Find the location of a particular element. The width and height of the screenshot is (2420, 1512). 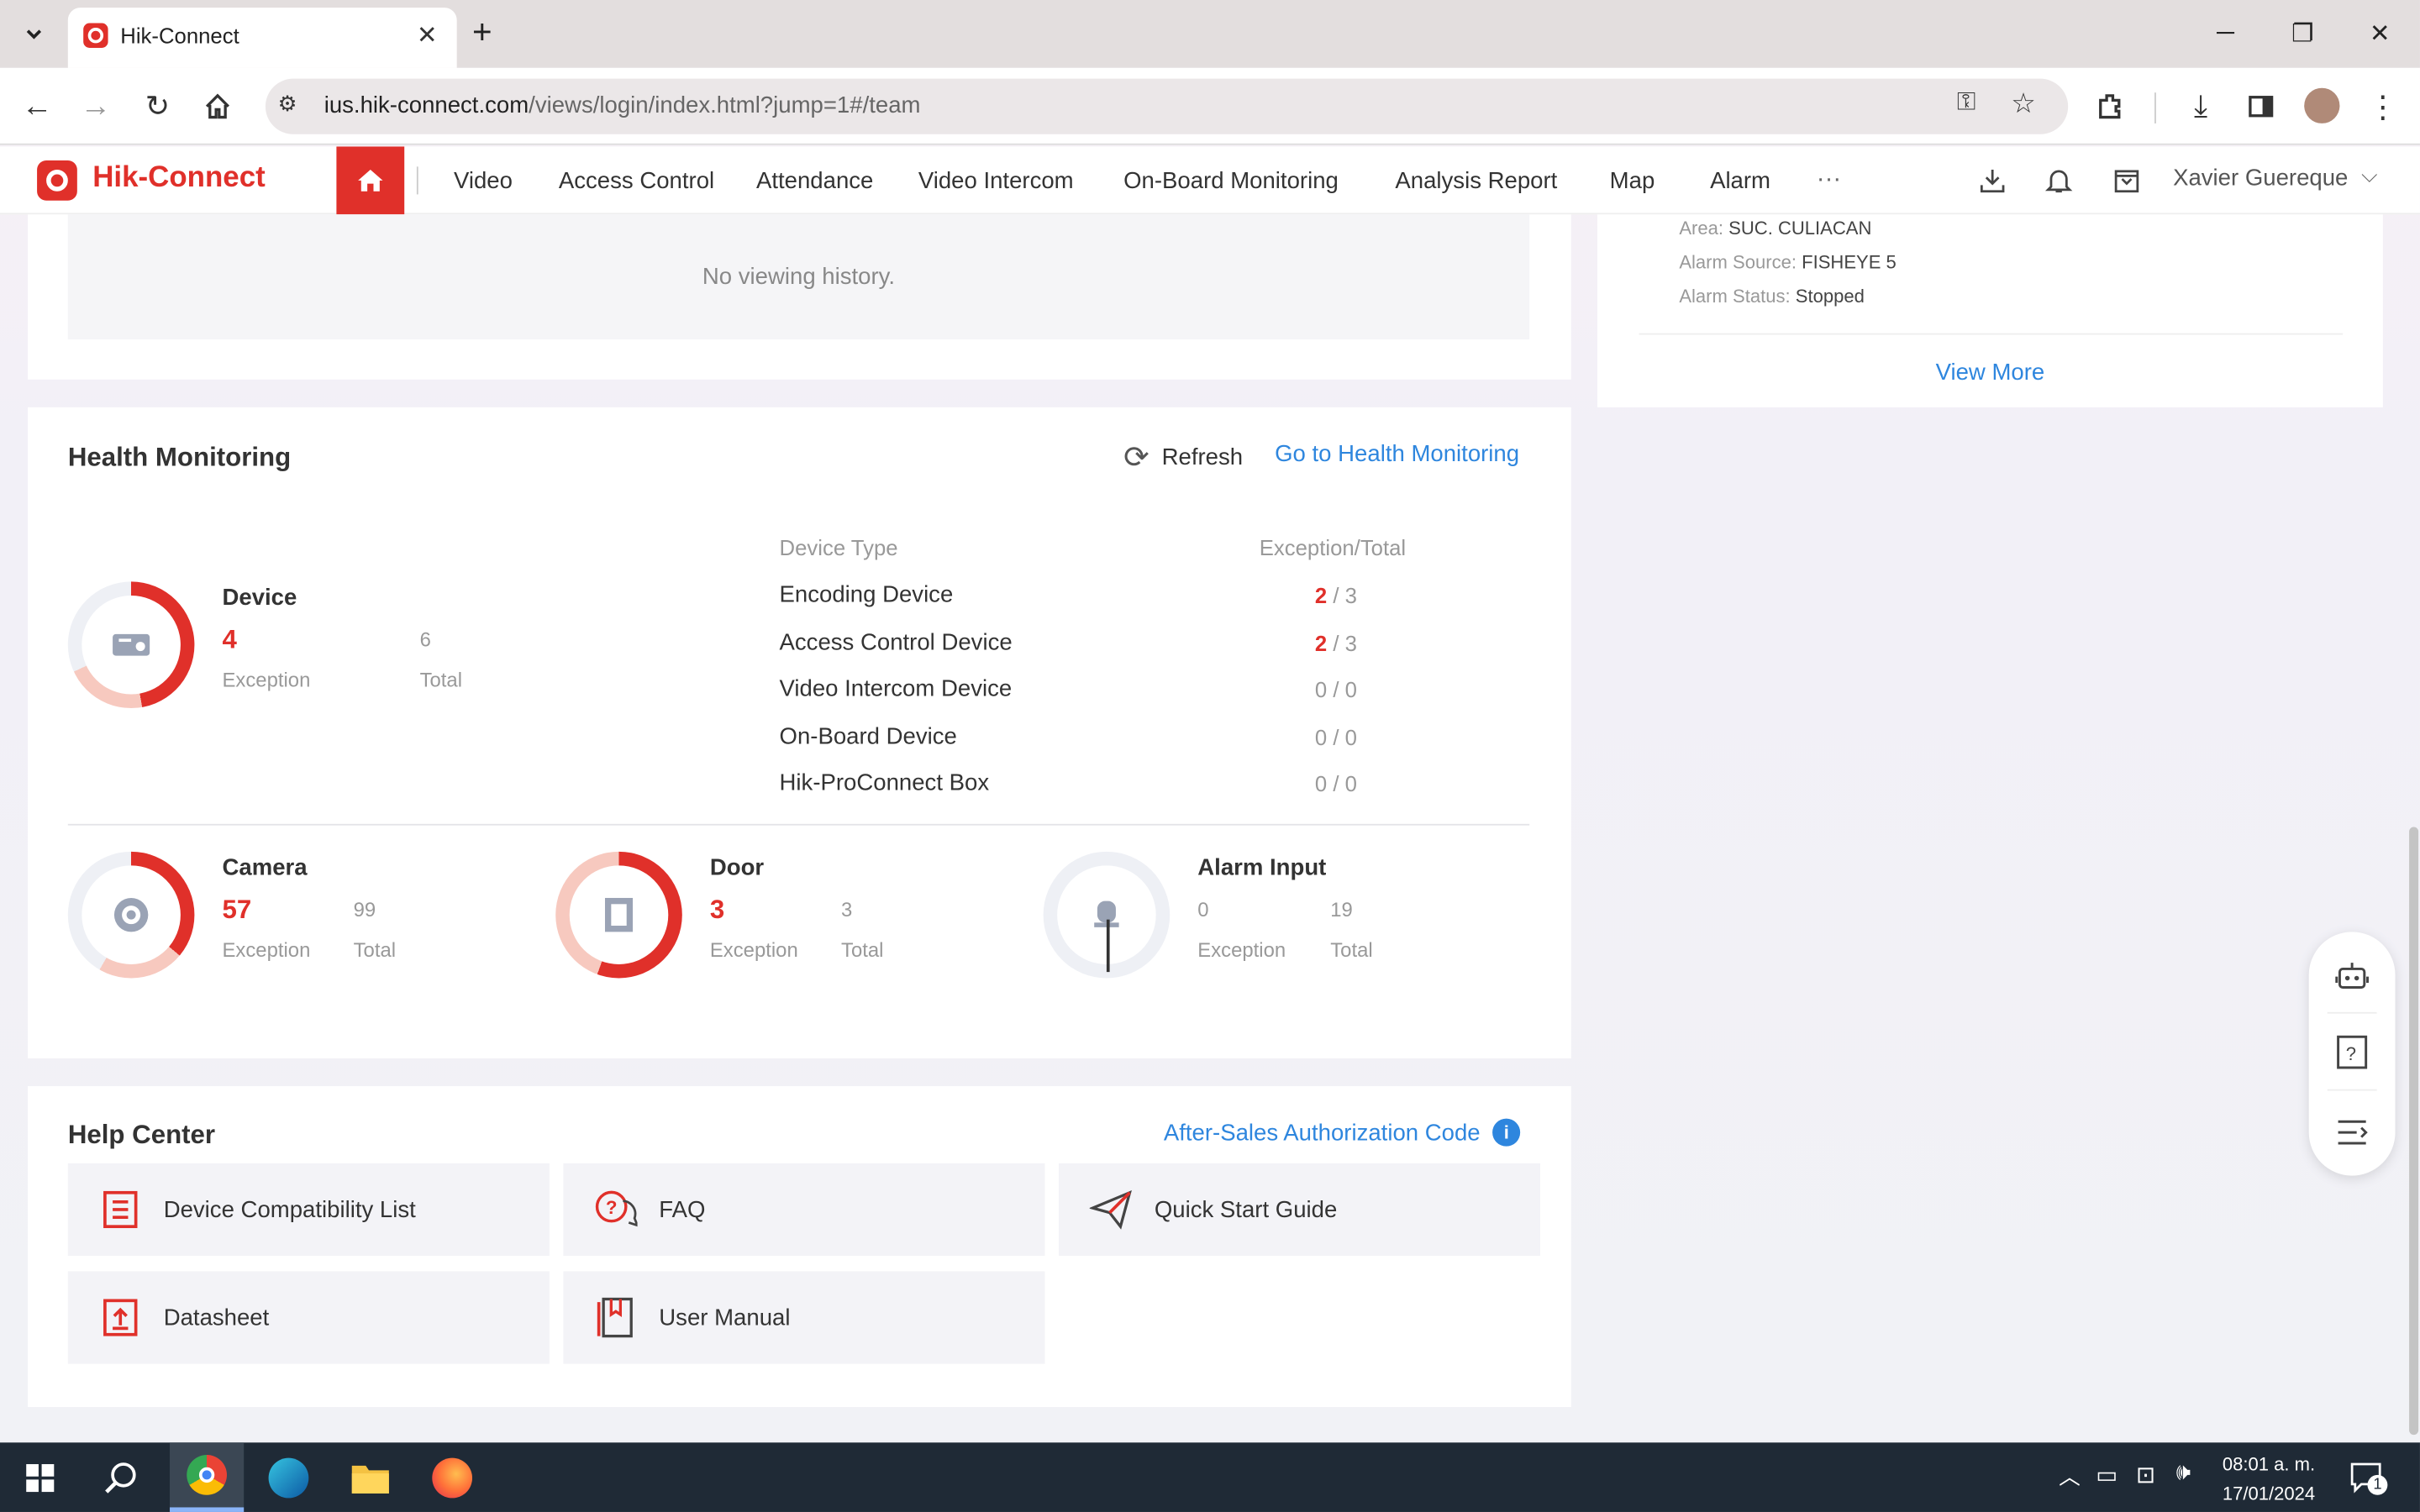

reload-icon: ↻ is located at coordinates (157, 106).